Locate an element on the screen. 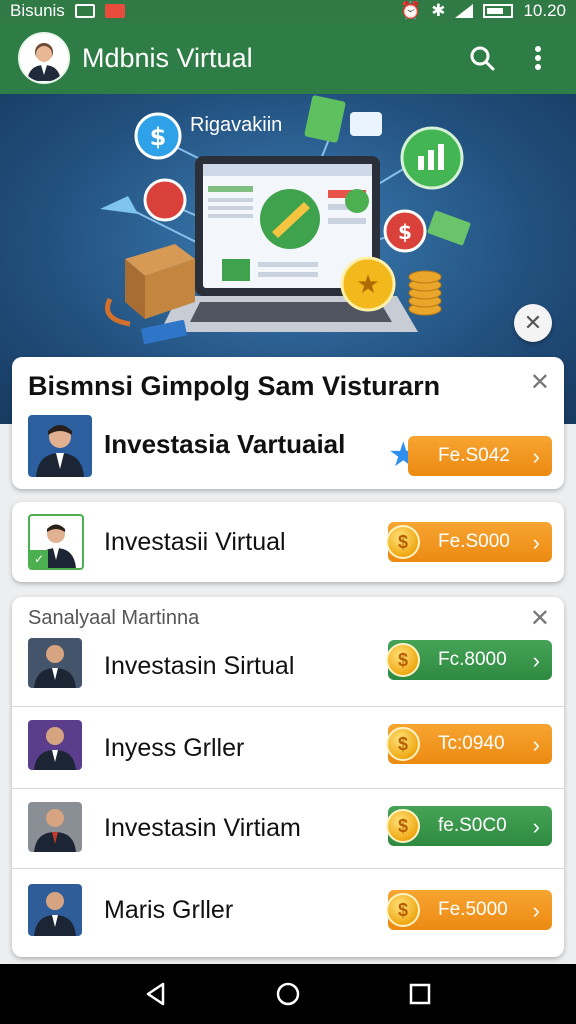 This screenshot has height=1024, width=576. more-vert-icon is located at coordinates (538, 58).